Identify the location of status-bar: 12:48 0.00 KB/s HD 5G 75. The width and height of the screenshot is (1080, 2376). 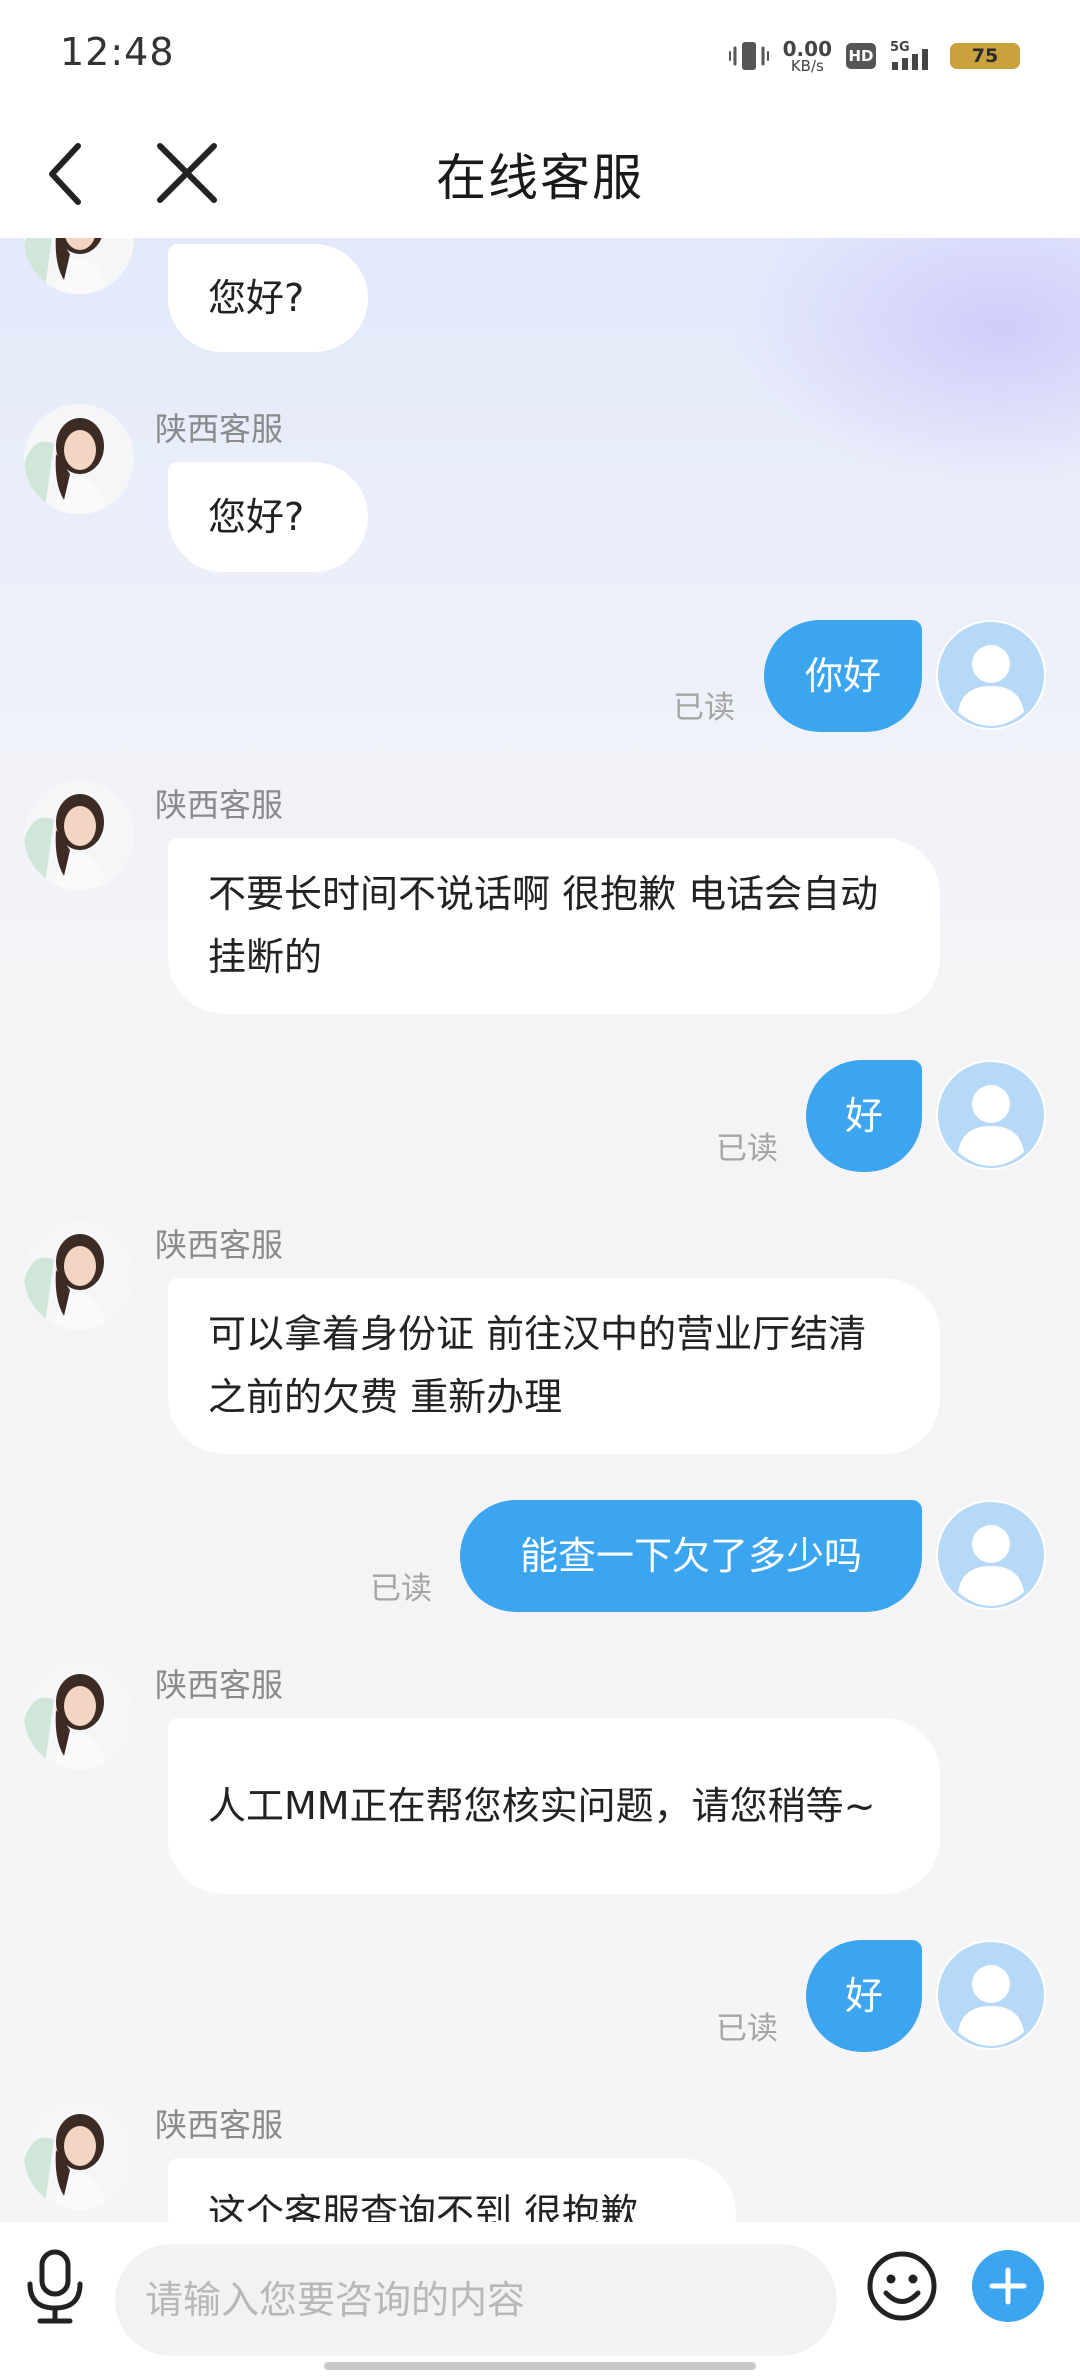
(540, 55).